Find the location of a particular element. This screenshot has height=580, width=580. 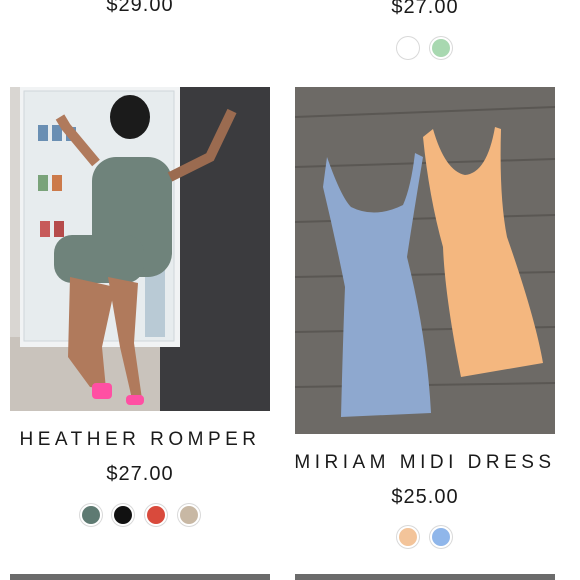

color-swatch-red is located at coordinates (156, 515).